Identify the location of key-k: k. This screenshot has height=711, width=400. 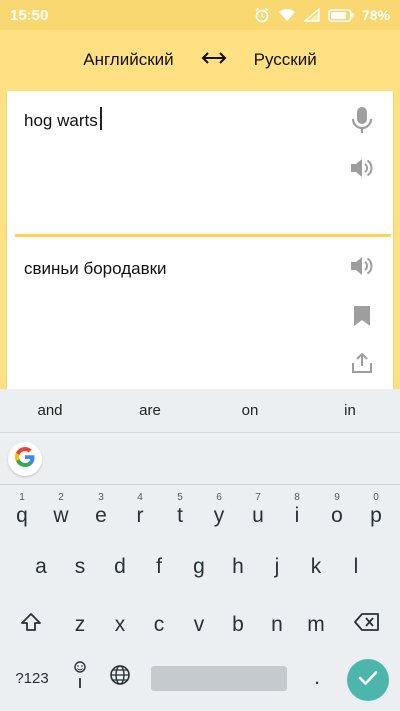
(316, 567).